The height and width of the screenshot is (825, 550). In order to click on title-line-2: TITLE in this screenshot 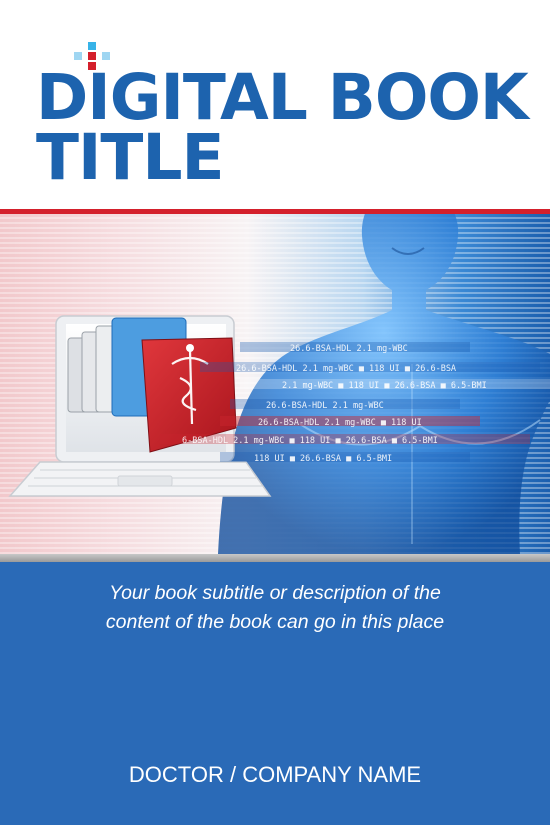, I will do `click(130, 157)`.